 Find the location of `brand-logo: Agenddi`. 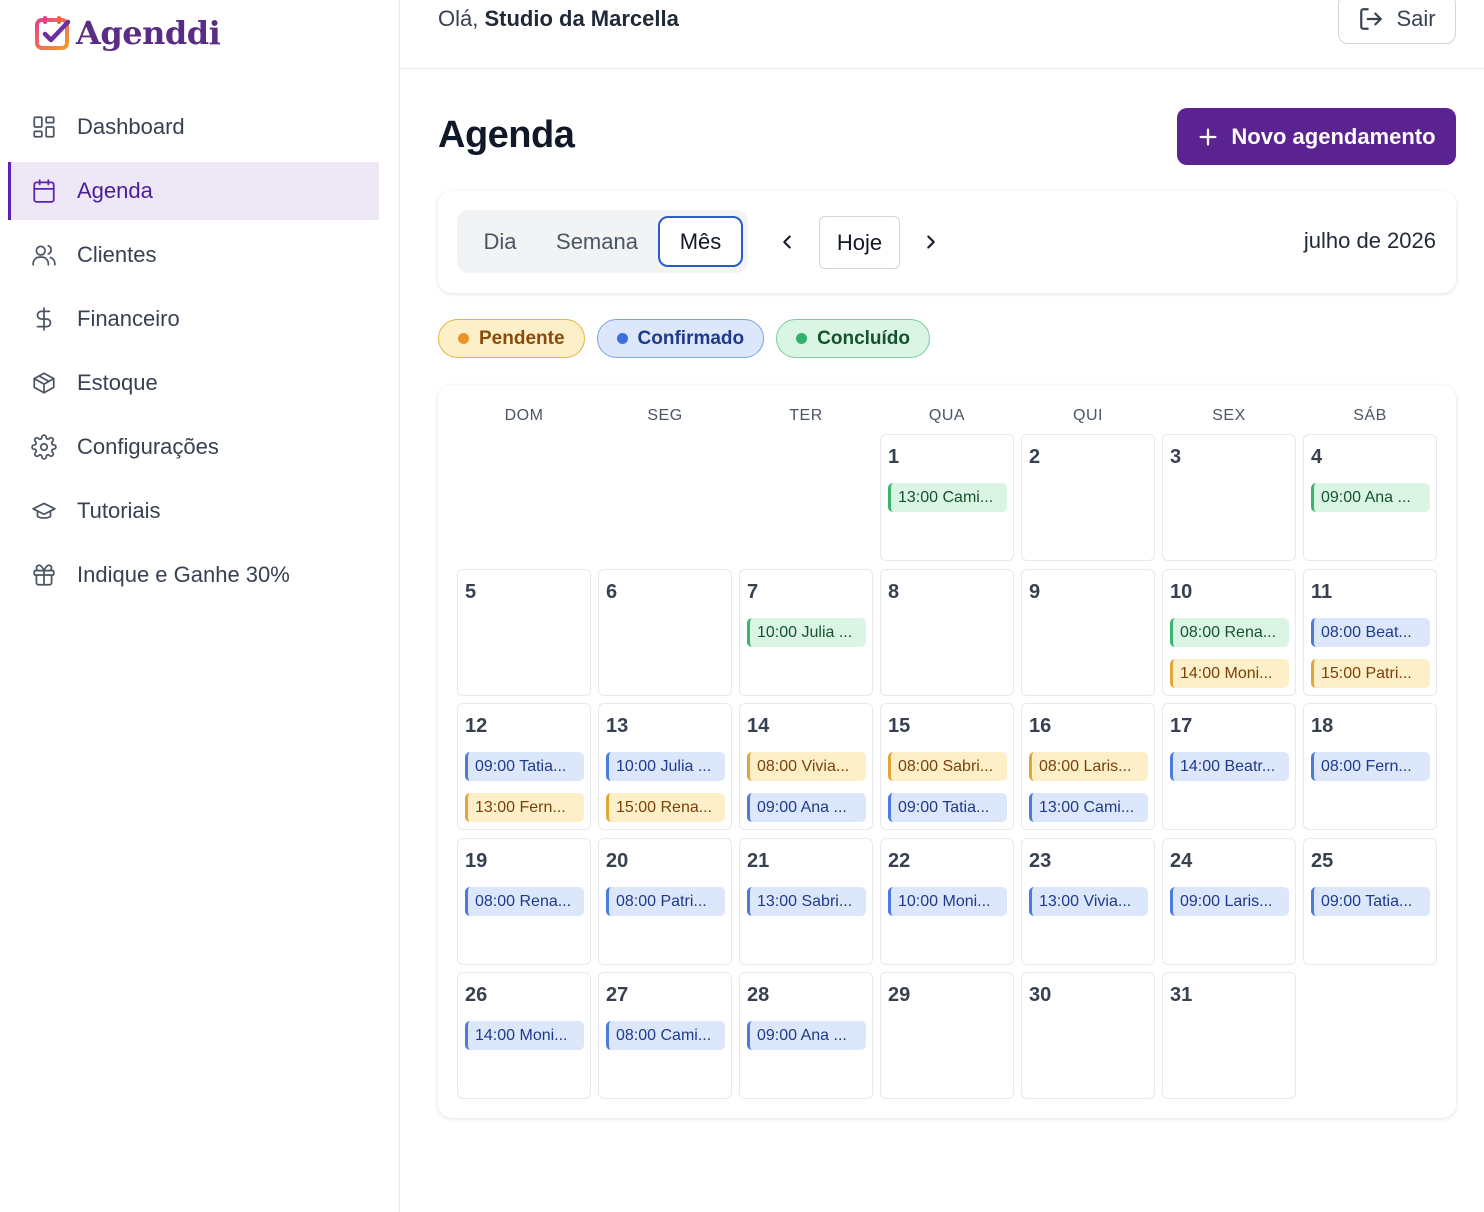

brand-logo: Agenddi is located at coordinates (127, 33).